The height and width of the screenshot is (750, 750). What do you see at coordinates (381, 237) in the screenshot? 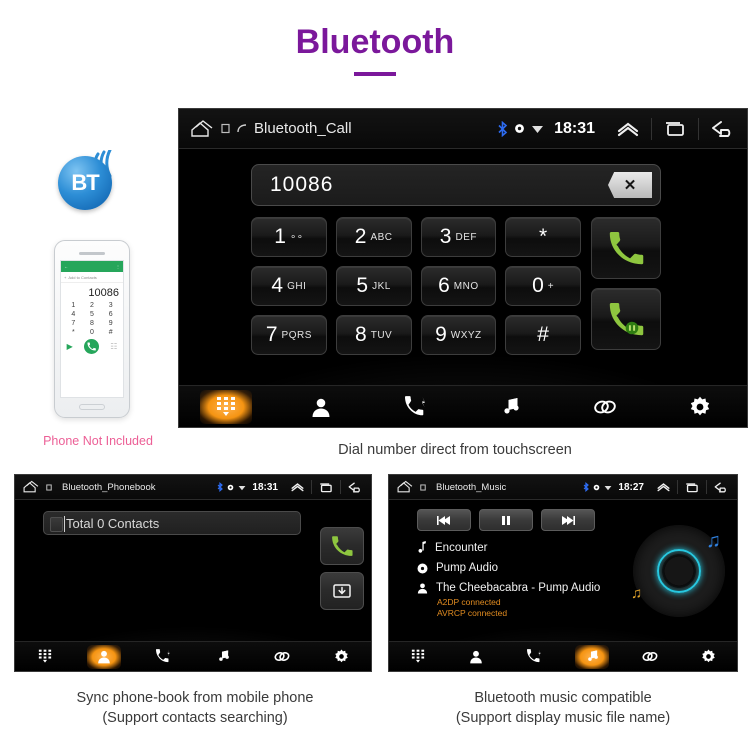
I see `key-sub: ABC` at bounding box center [381, 237].